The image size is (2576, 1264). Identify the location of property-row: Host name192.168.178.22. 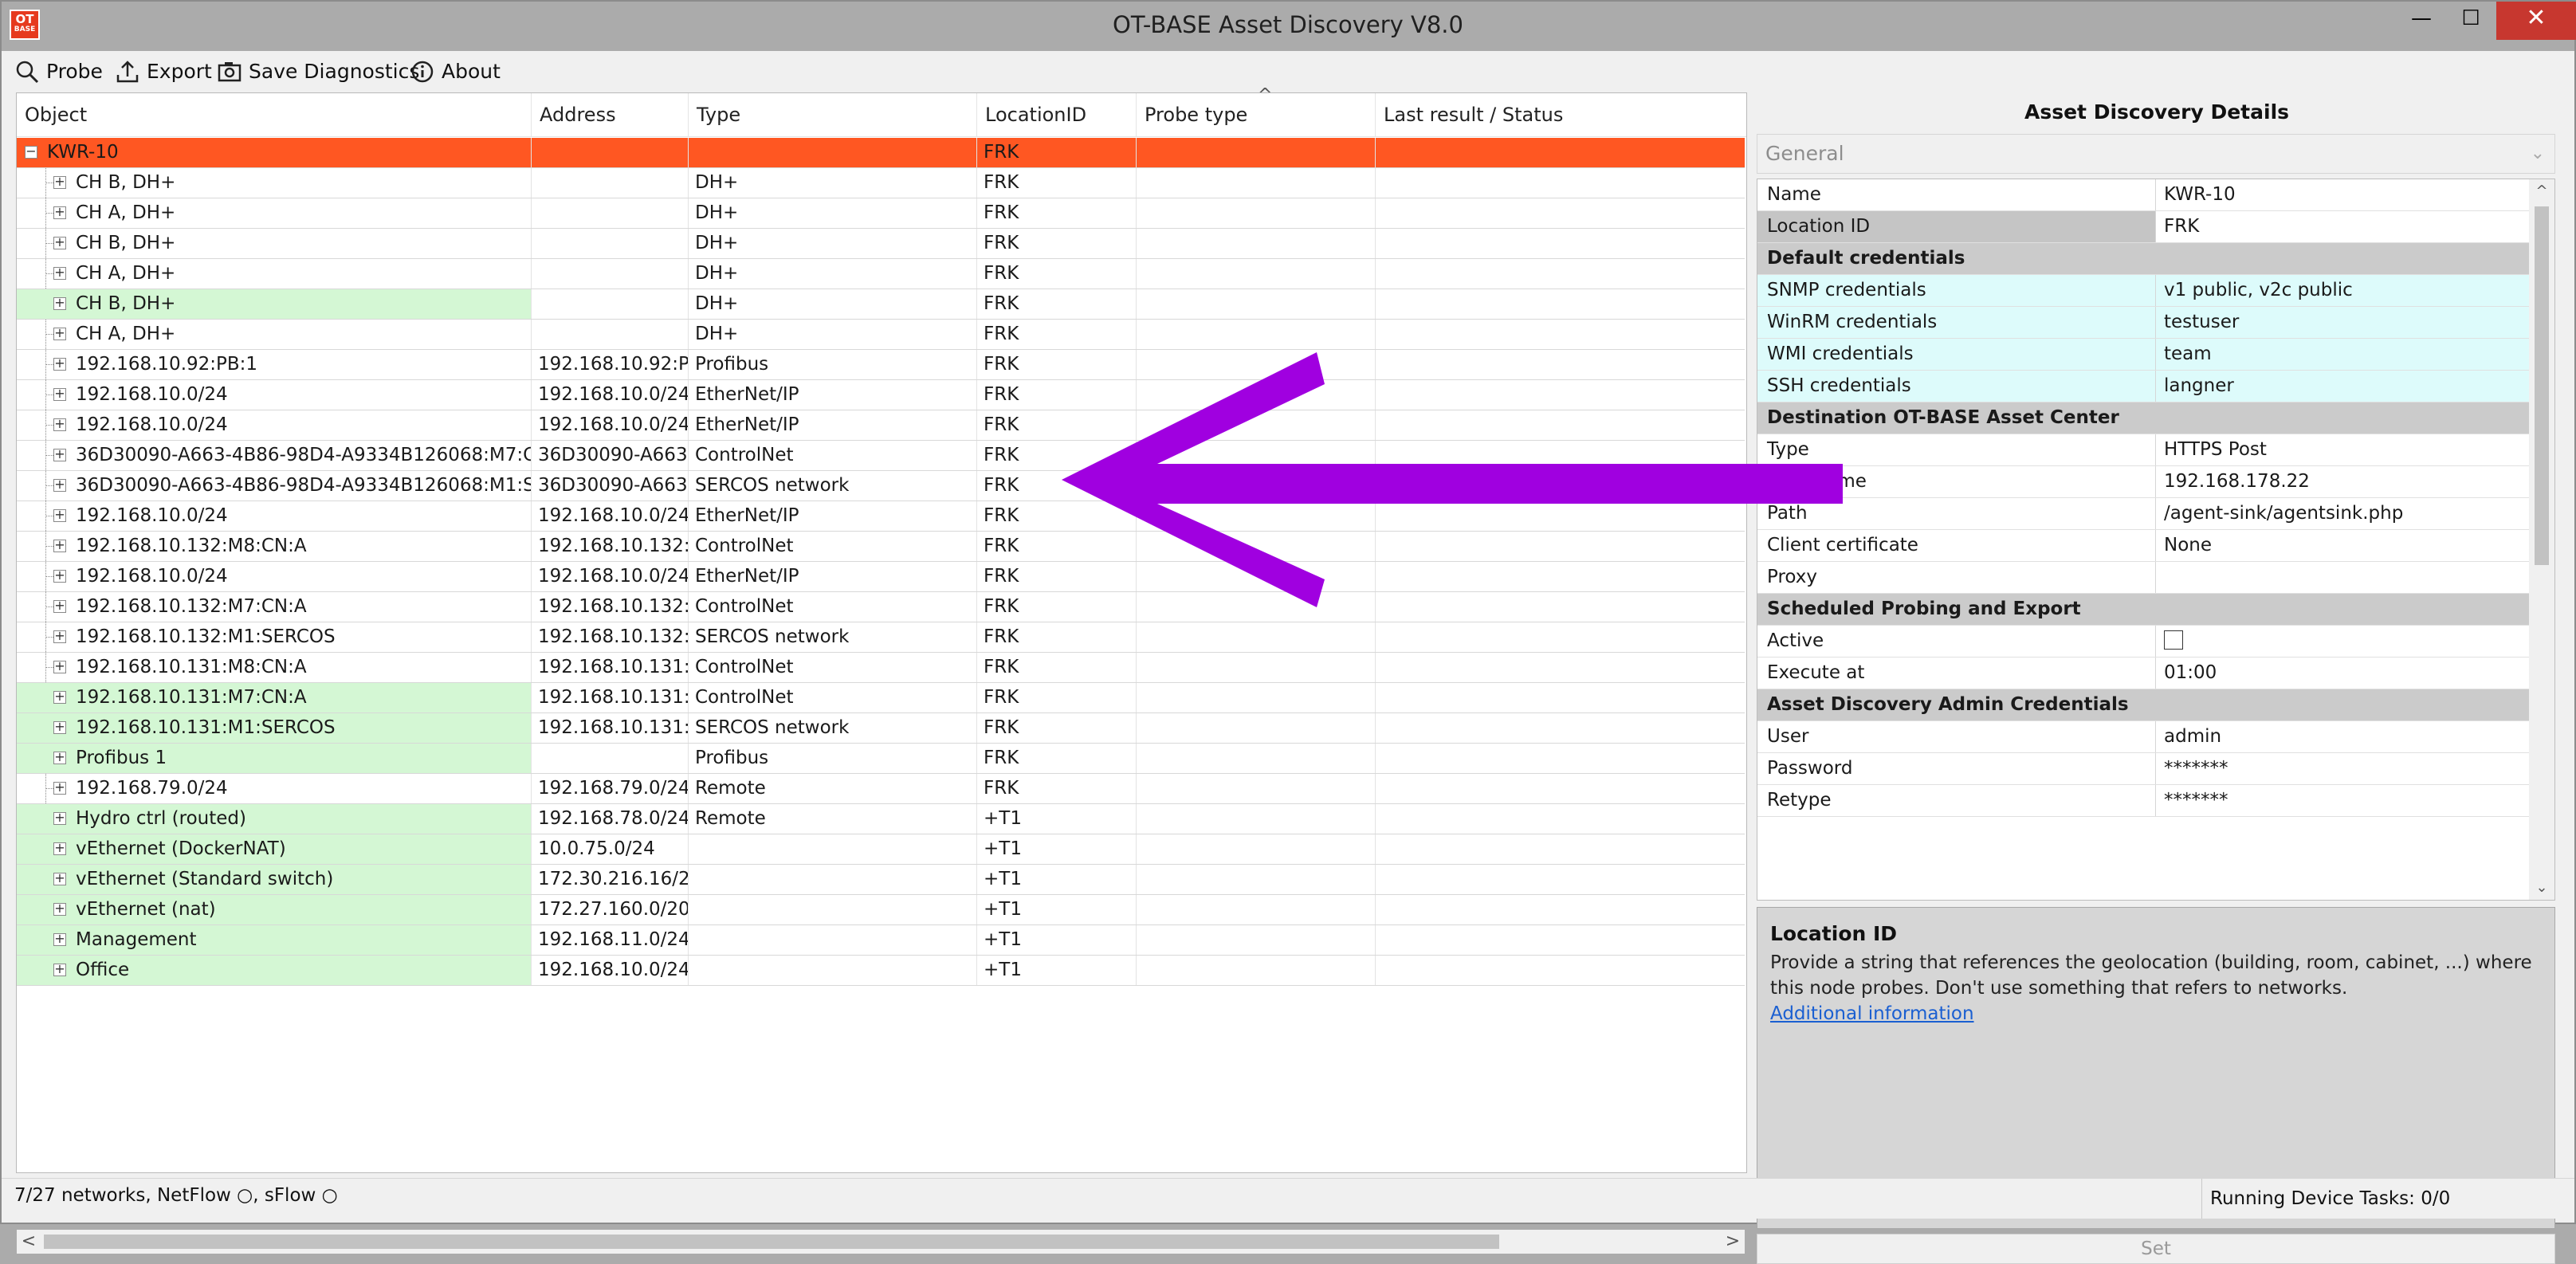
(2143, 482).